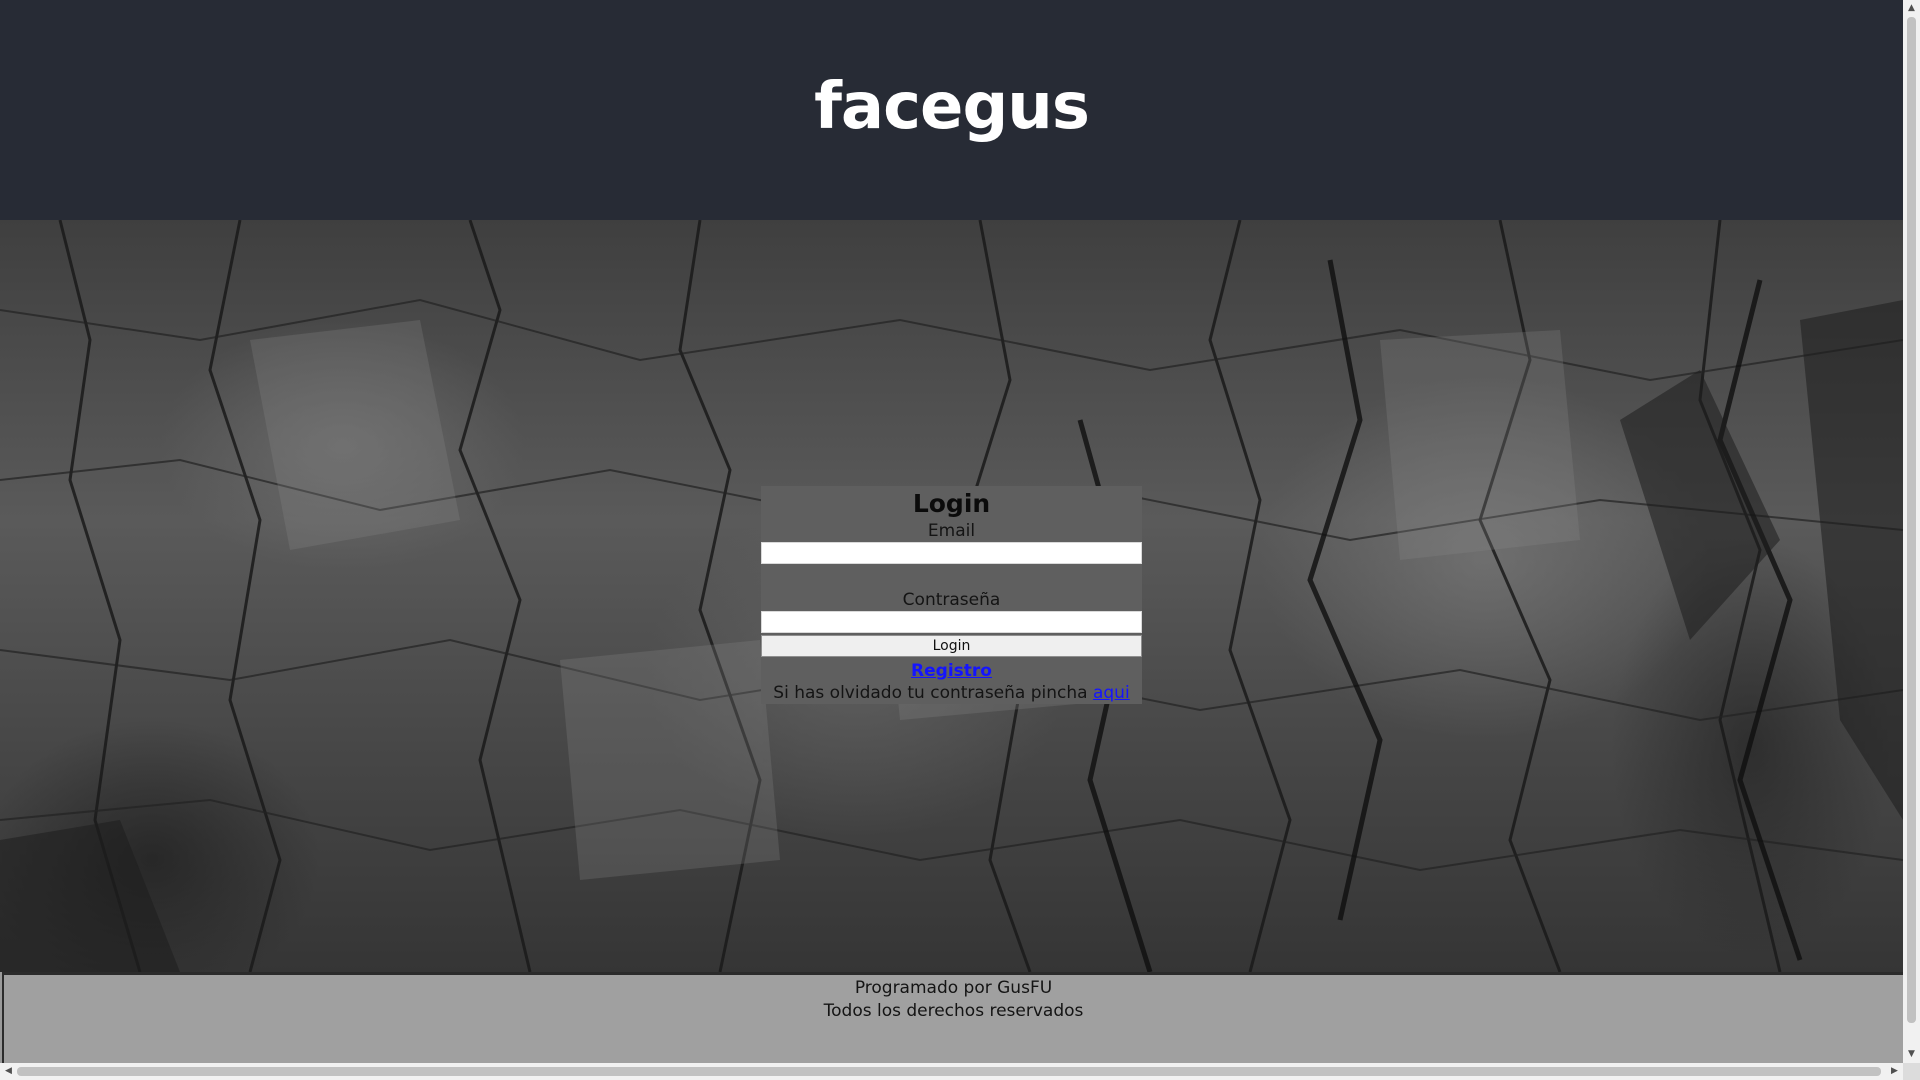  Describe the element at coordinates (951, 646) in the screenshot. I see `login-button: Login` at that location.